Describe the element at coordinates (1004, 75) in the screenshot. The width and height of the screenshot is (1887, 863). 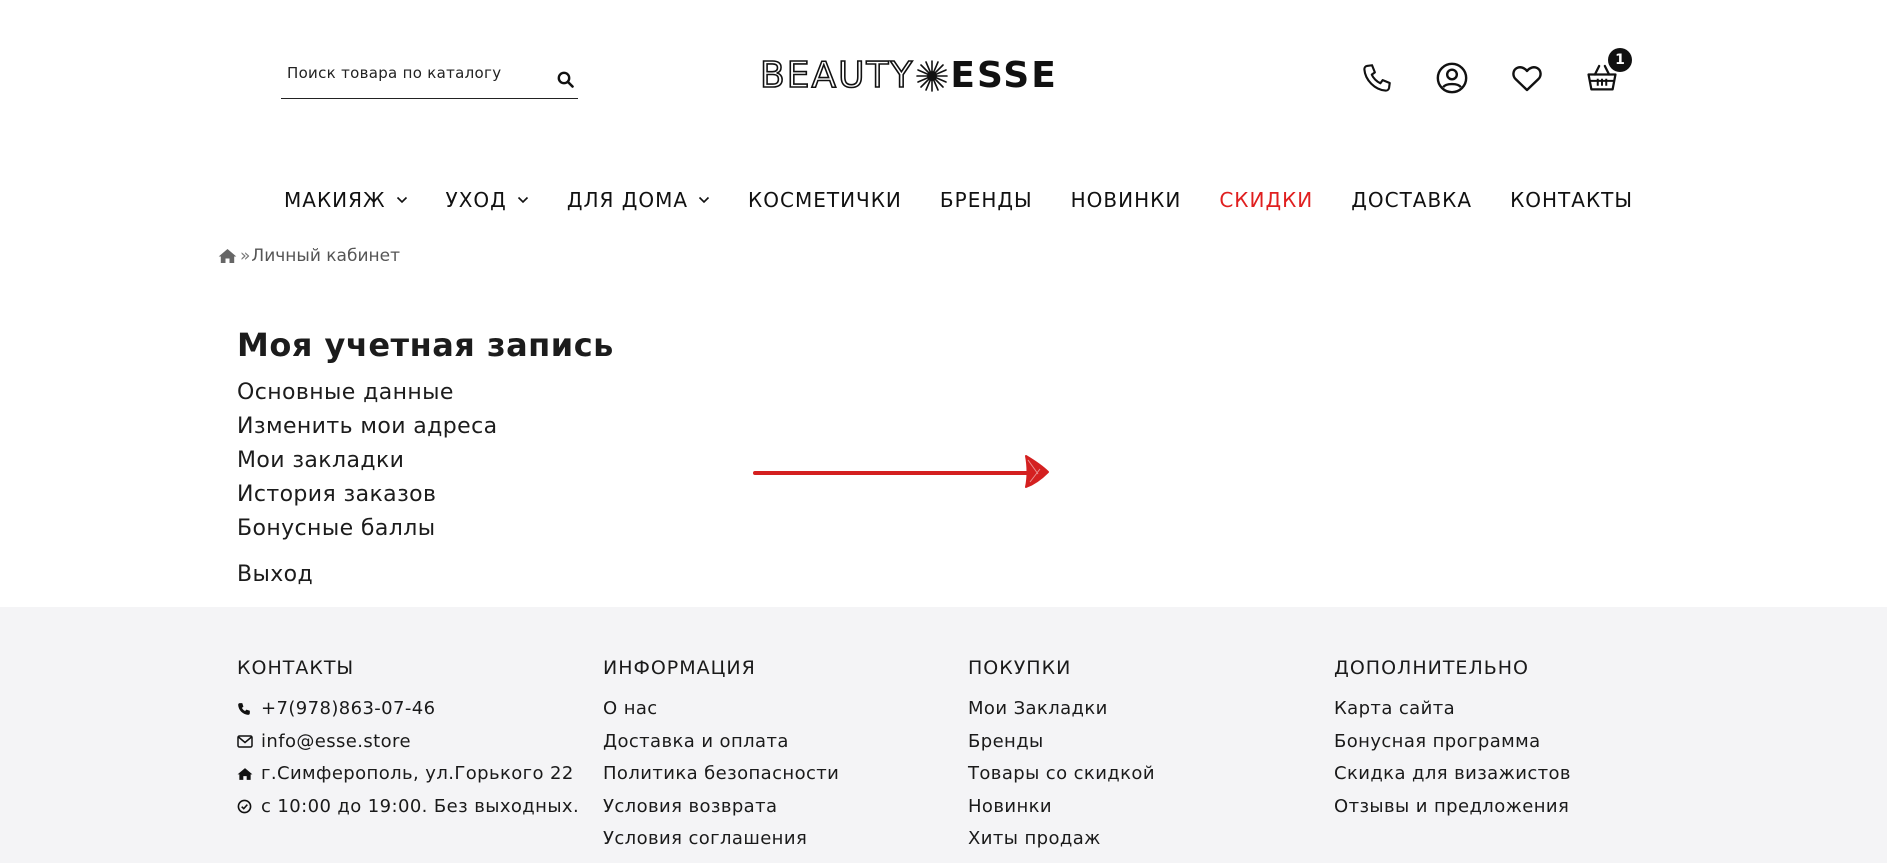
I see `logo-text-esse: ESSE` at that location.